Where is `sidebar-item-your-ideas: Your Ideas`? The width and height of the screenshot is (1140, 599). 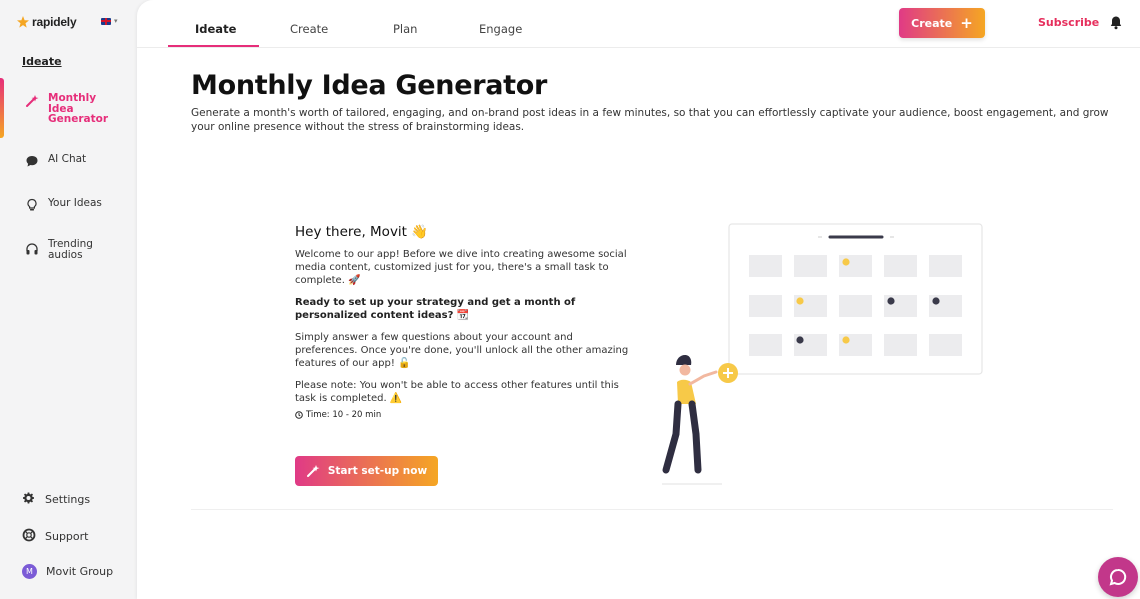 sidebar-item-your-ideas: Your Ideas is located at coordinates (68, 204).